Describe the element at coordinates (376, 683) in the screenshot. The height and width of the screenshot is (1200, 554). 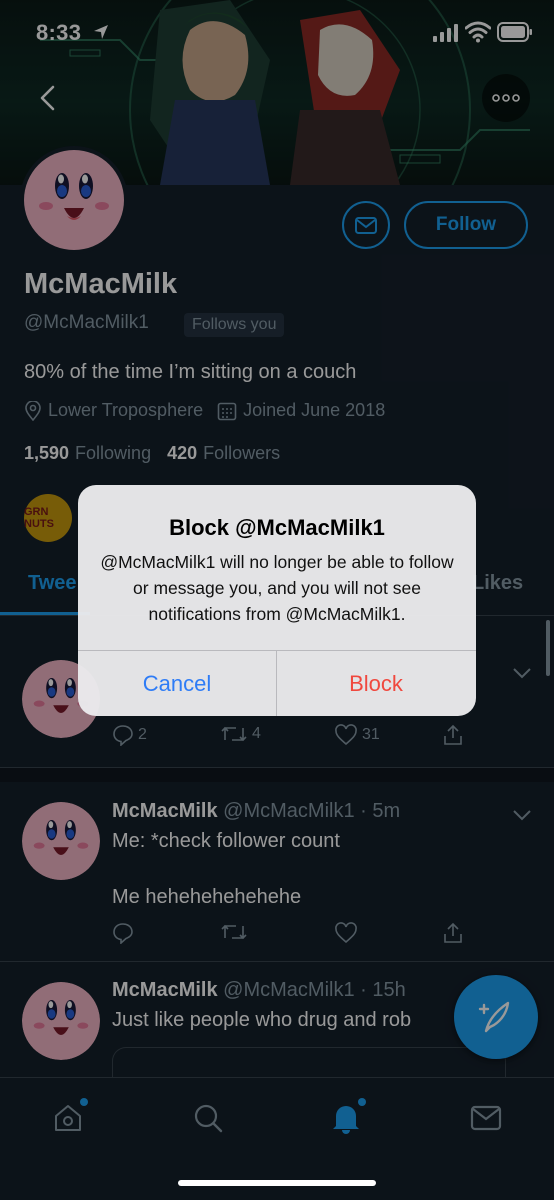
I see `block-button: Block` at that location.